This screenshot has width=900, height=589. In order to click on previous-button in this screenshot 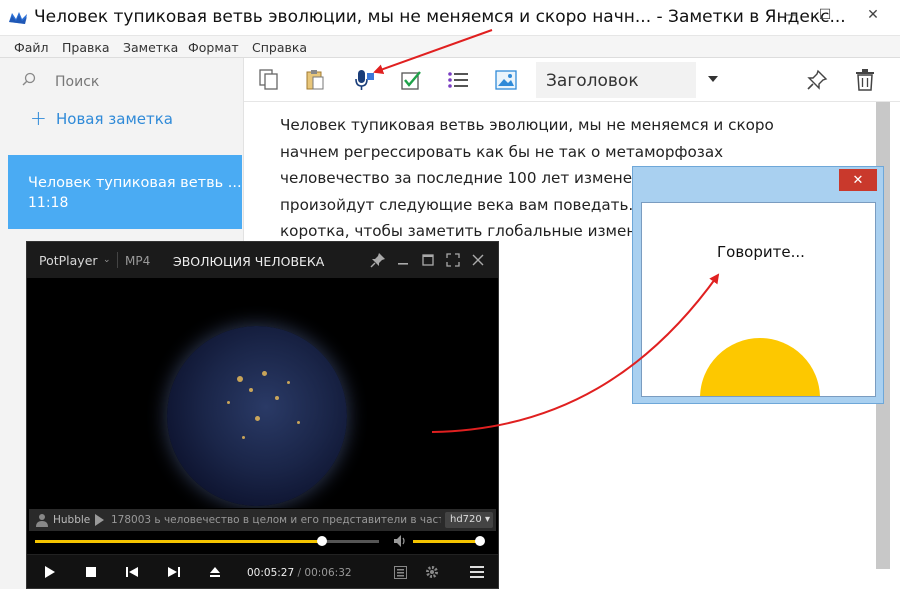, I will do `click(132, 572)`.